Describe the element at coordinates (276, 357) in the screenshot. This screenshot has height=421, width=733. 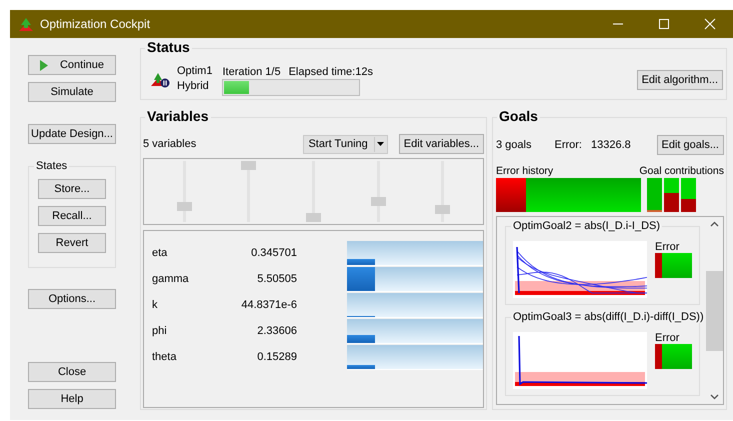
I see `variable-value: 0.15289` at that location.